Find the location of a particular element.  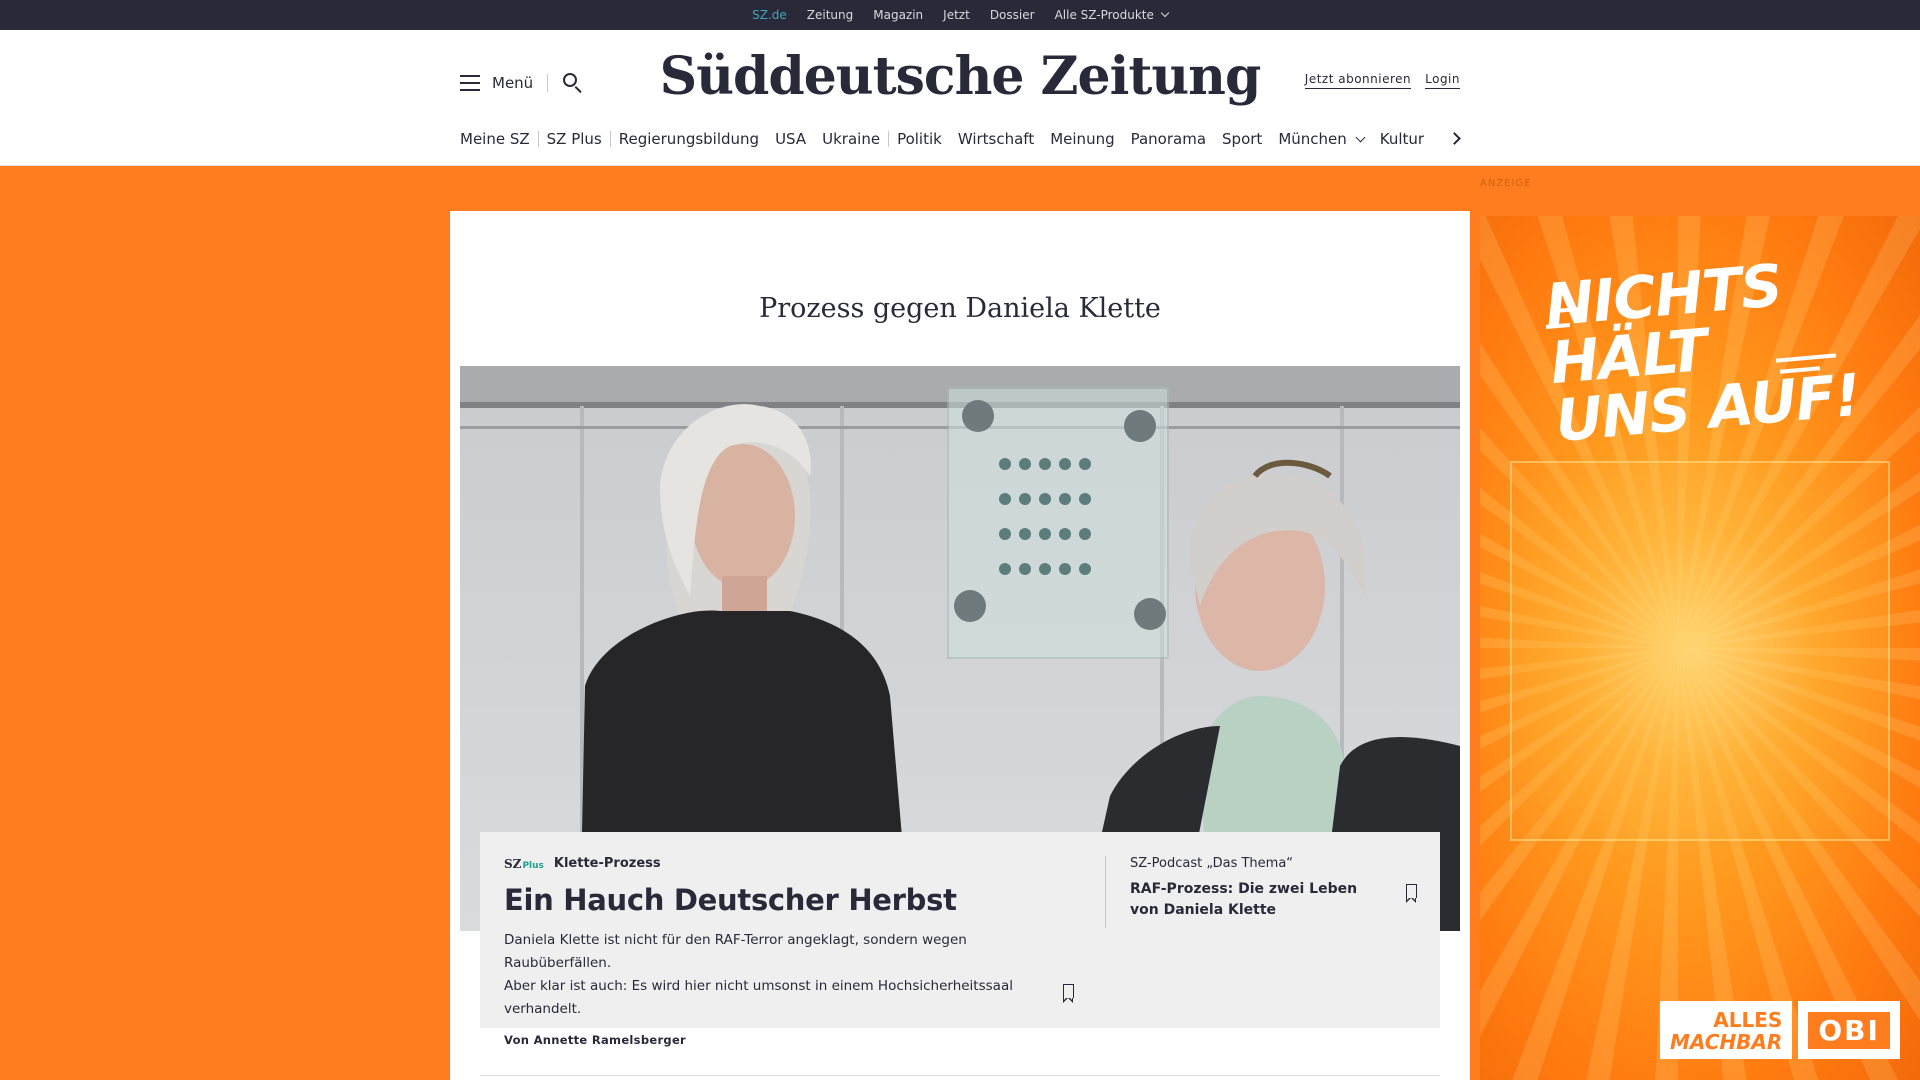

nav-item-muenchen-label: München is located at coordinates (1312, 139).